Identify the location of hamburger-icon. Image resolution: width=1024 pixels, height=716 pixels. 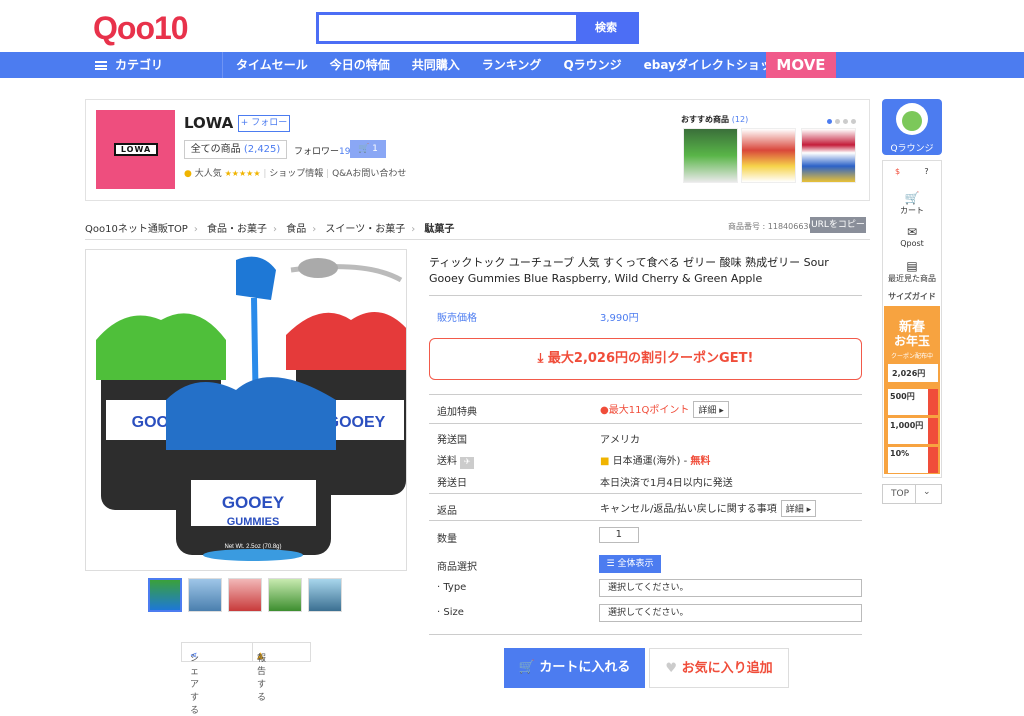
(101, 65).